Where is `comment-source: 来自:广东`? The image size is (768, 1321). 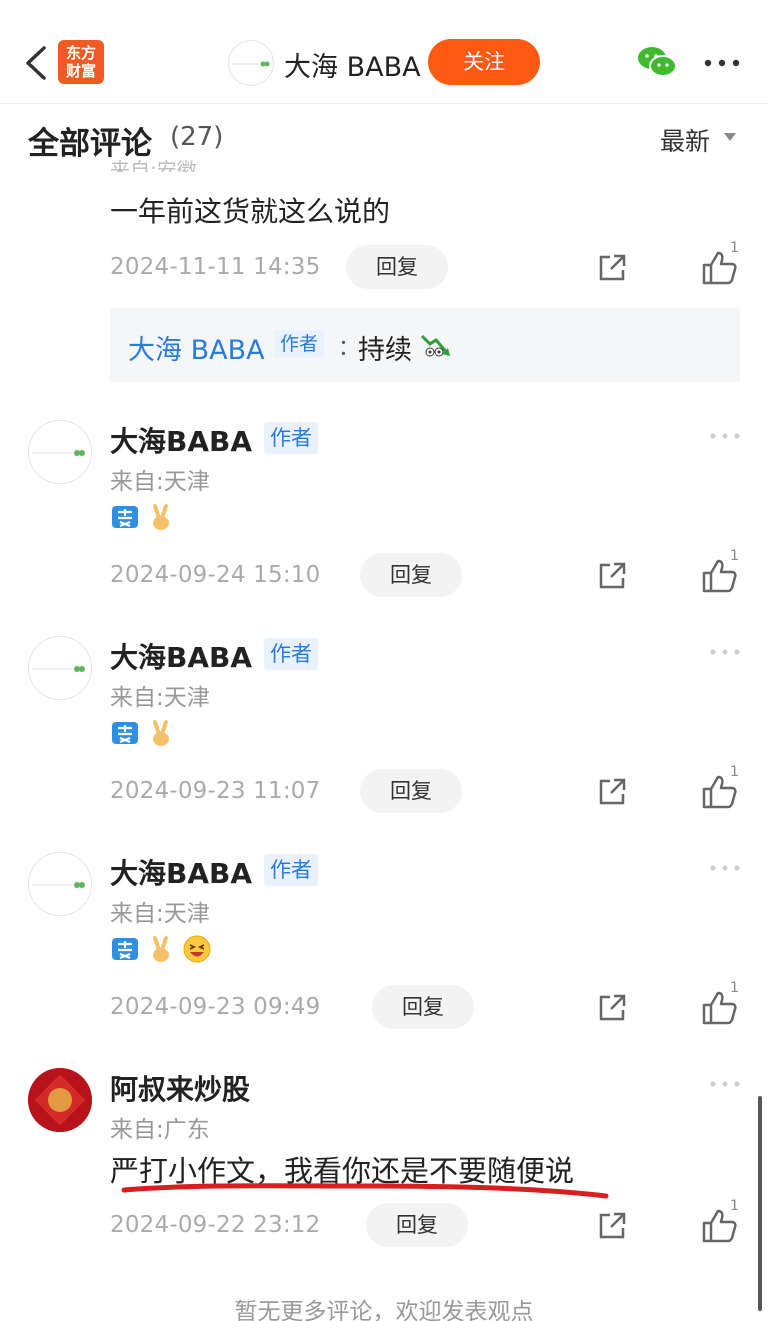
comment-source: 来自:广东 is located at coordinates (160, 1130).